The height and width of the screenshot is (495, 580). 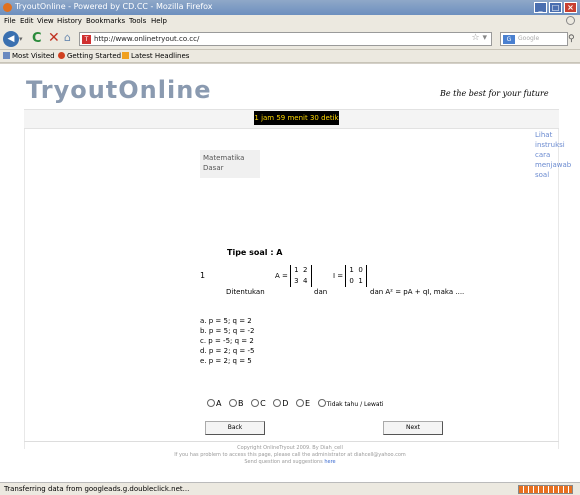 What do you see at coordinates (570, 20) in the screenshot?
I see `throbber-icon` at bounding box center [570, 20].